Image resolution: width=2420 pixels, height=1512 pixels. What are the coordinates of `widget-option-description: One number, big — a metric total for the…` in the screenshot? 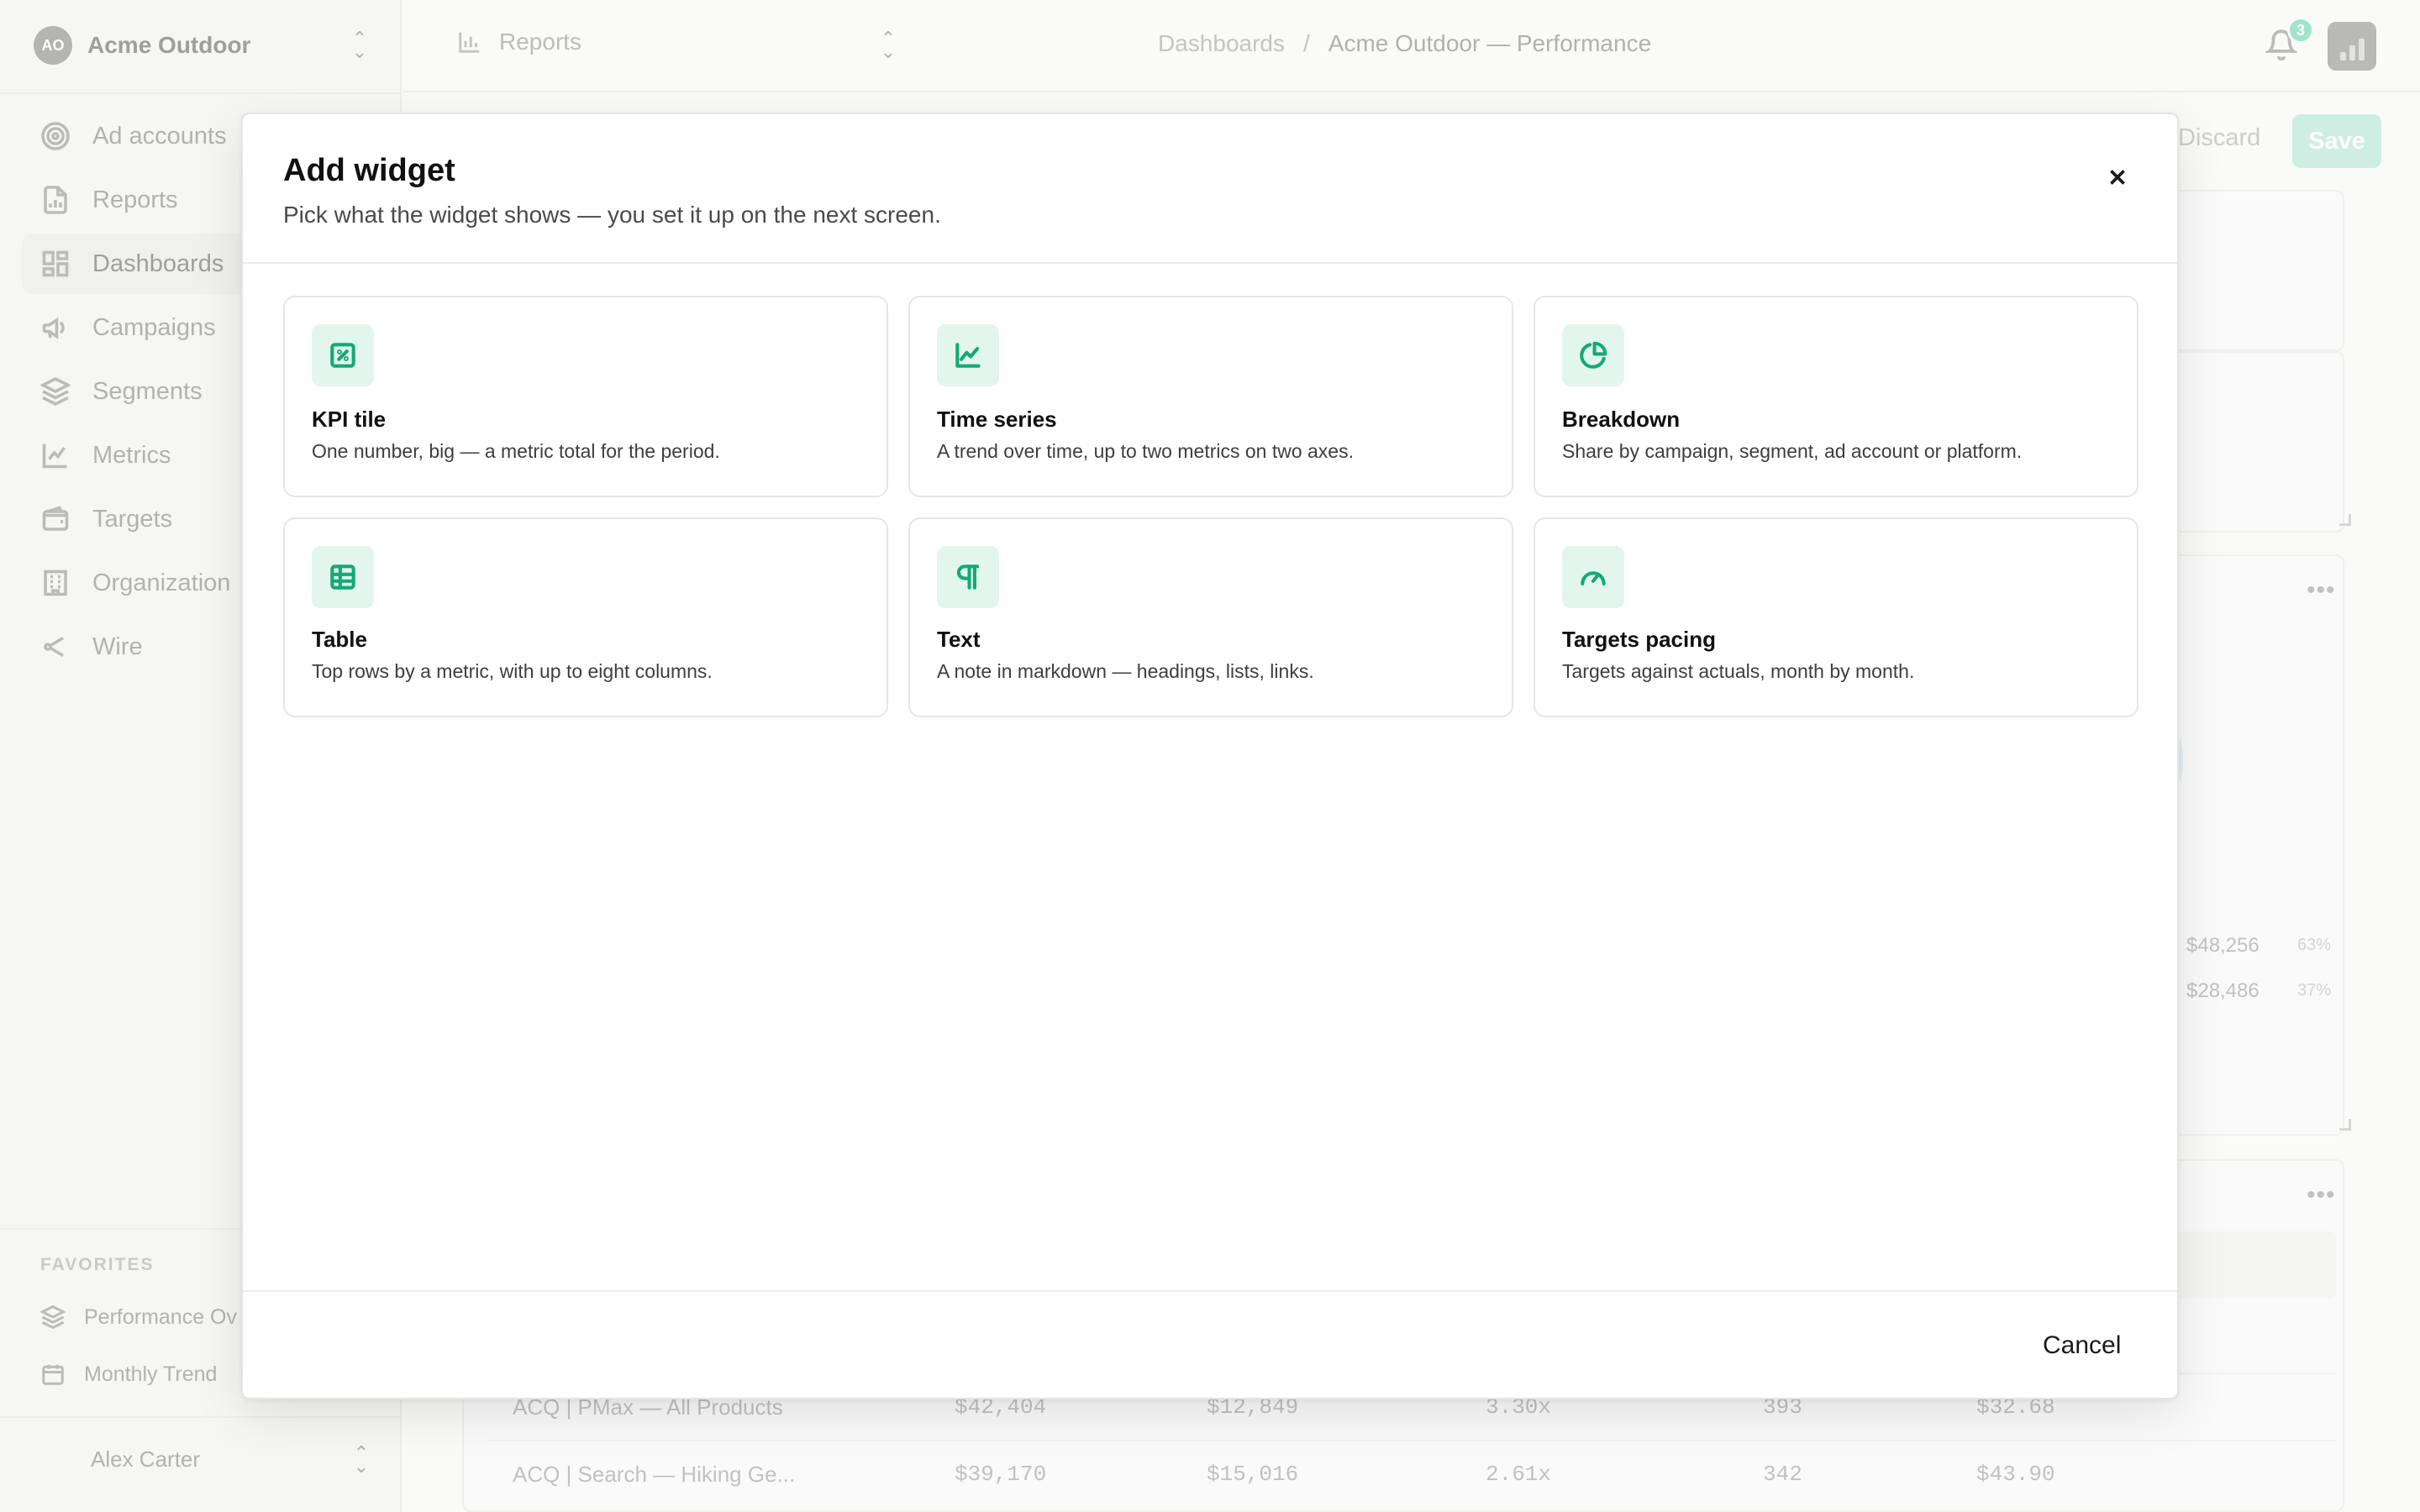 It's located at (516, 451).